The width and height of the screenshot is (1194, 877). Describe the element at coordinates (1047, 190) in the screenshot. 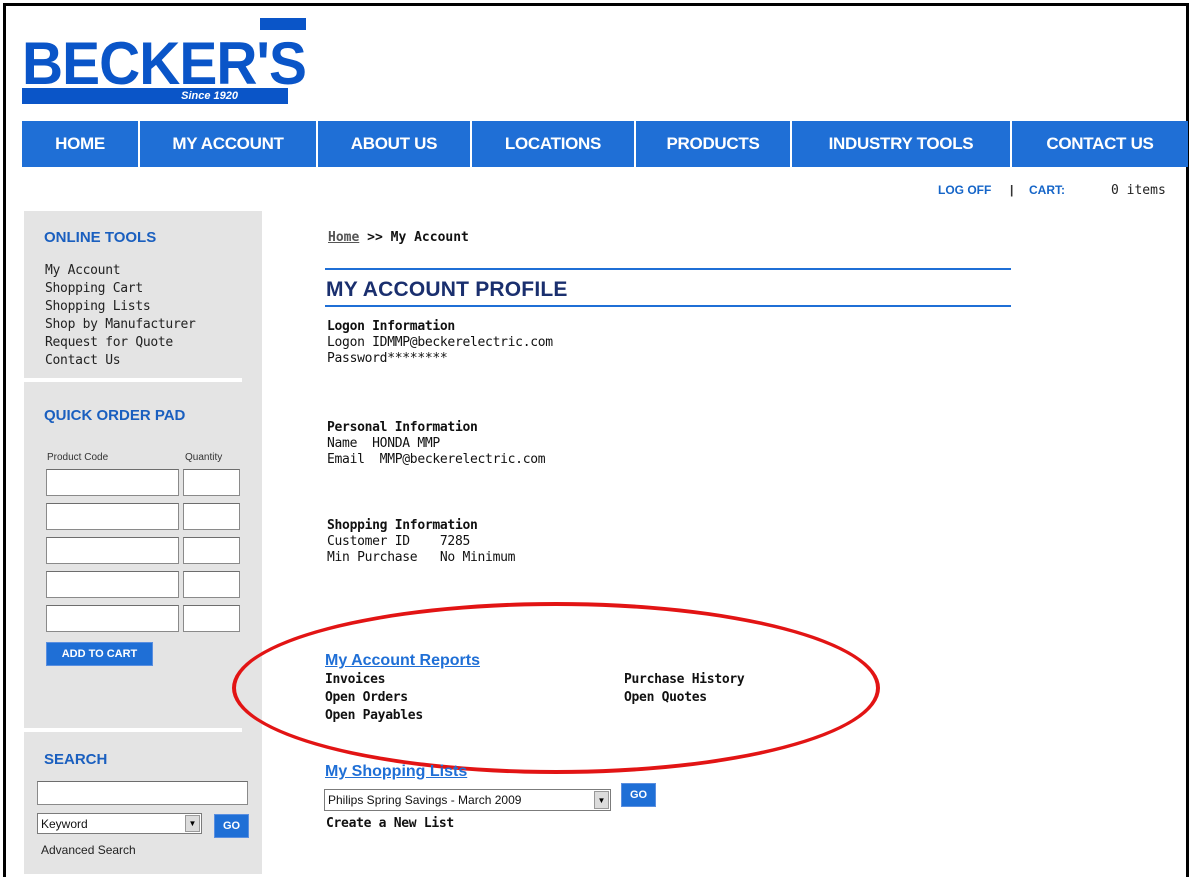

I see `cart-link: CART:` at that location.